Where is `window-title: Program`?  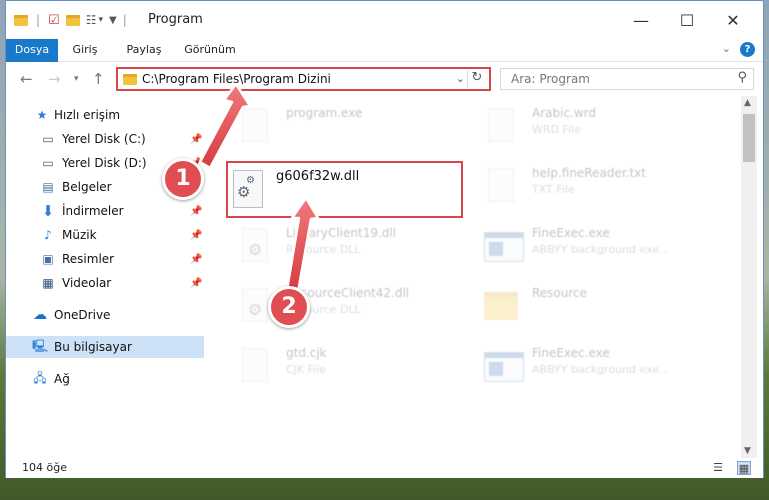
window-title: Program is located at coordinates (175, 19).